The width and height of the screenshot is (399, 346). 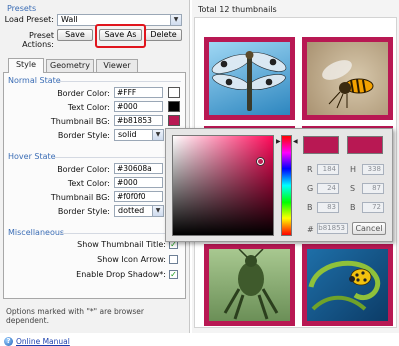 What do you see at coordinates (365, 145) in the screenshot?
I see `current-color-preview` at bounding box center [365, 145].